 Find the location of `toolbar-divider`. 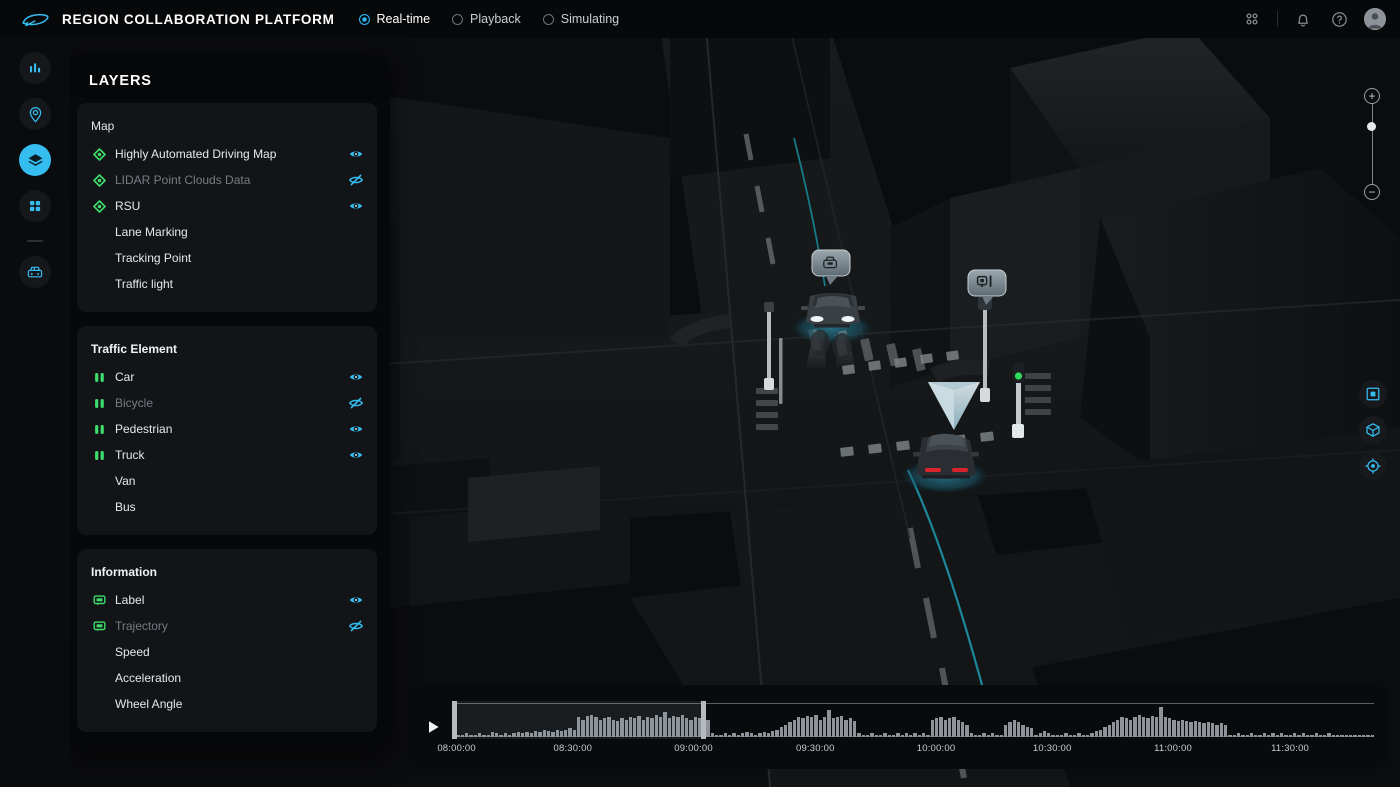

toolbar-divider is located at coordinates (1277, 19).